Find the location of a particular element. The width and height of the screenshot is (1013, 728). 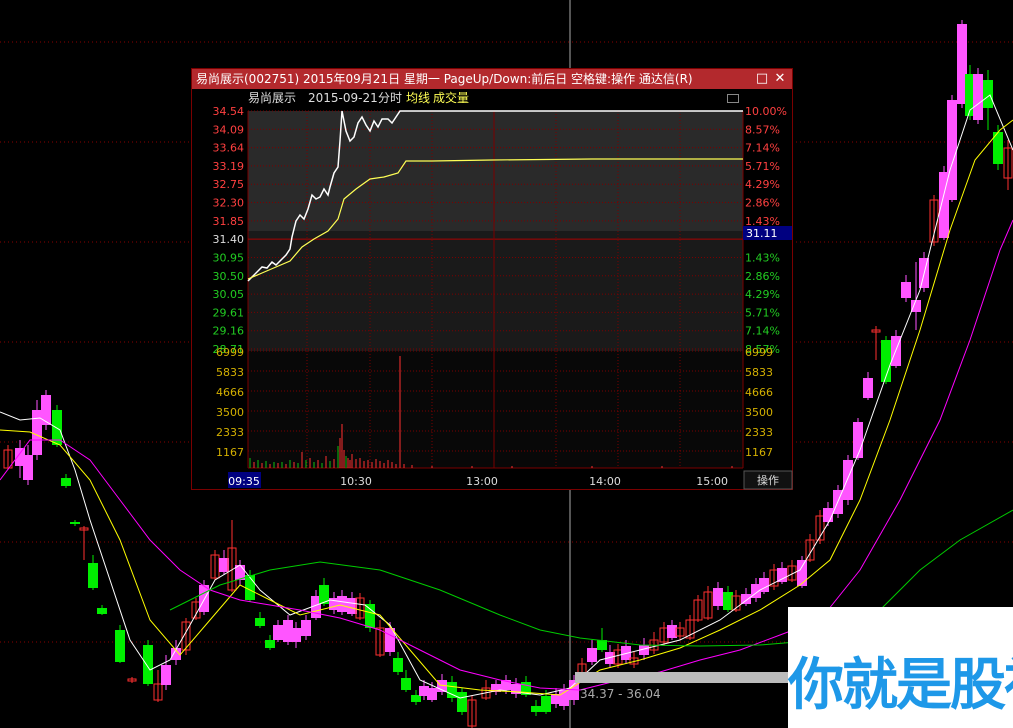

ops-button-label: 操作 is located at coordinates (768, 480).